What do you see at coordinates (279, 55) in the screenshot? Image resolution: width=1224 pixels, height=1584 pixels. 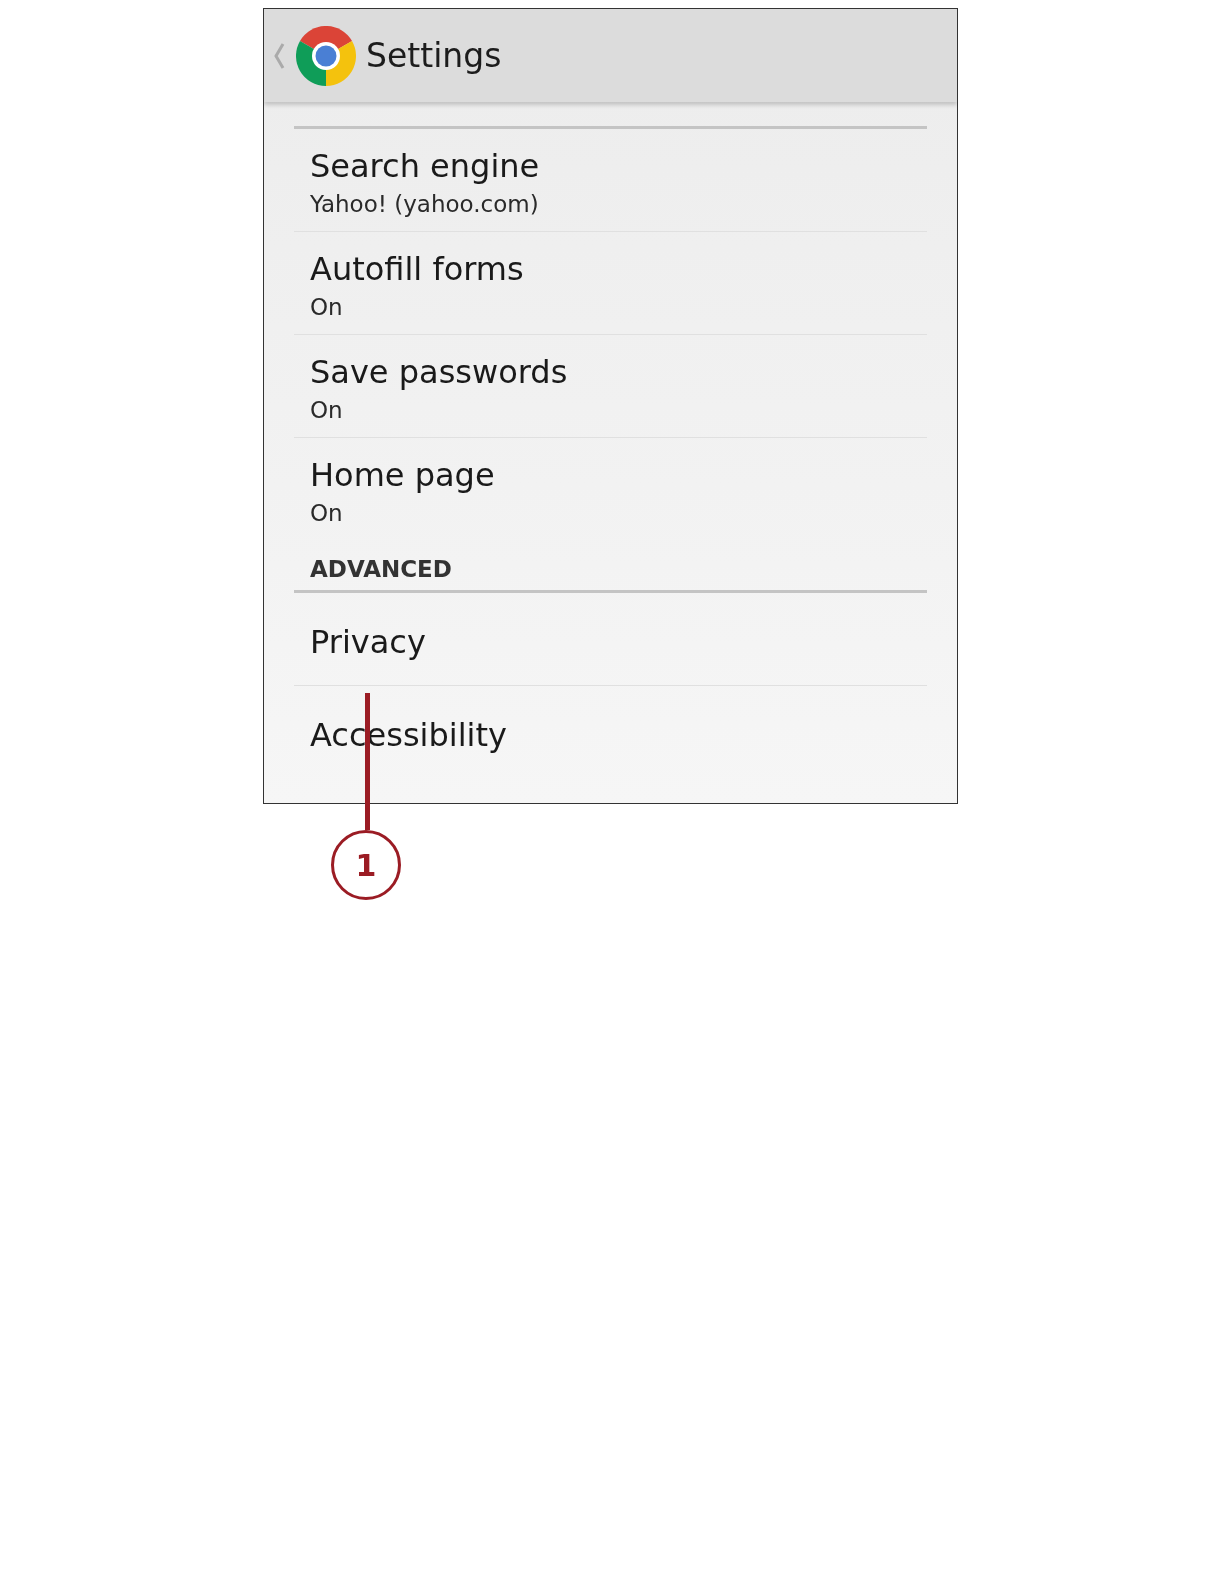 I see `back-icon` at bounding box center [279, 55].